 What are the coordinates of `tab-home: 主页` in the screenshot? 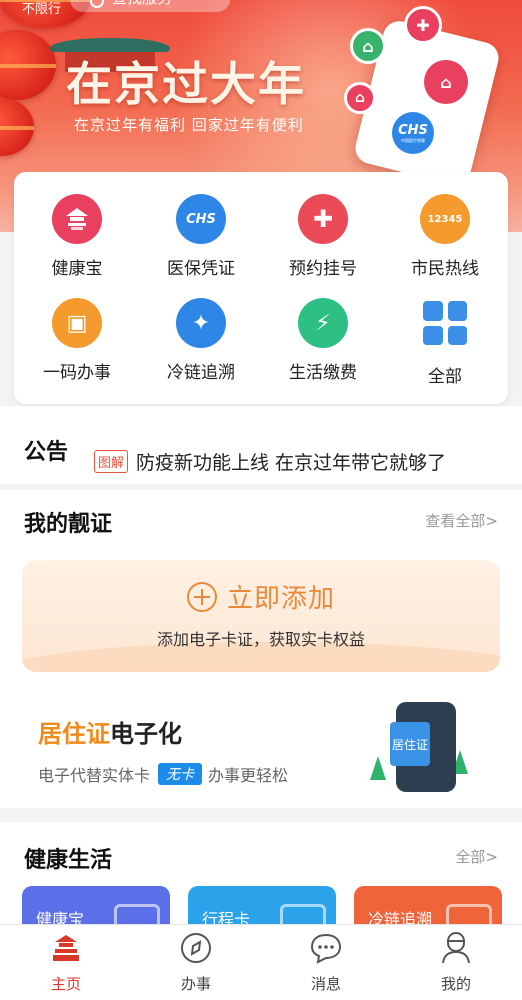 It's located at (66, 962).